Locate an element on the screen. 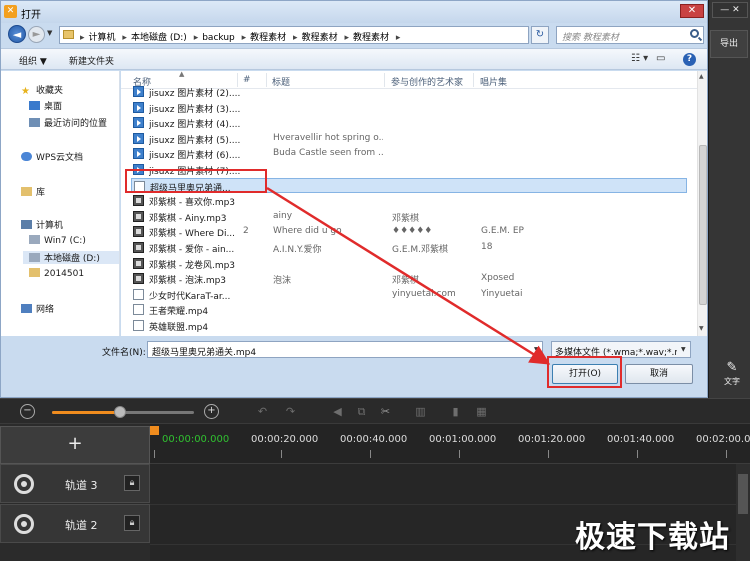 The width and height of the screenshot is (750, 561). file-num: 2 is located at coordinates (246, 231).